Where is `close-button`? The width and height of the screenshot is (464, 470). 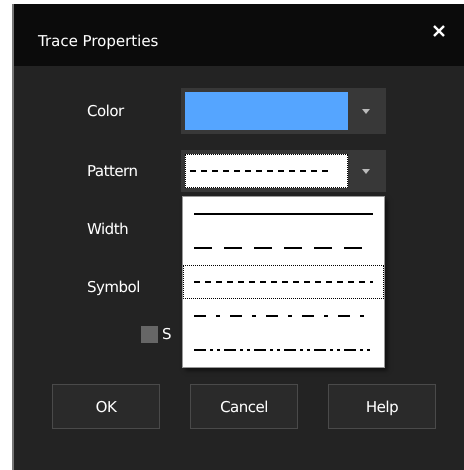 close-button is located at coordinates (439, 31).